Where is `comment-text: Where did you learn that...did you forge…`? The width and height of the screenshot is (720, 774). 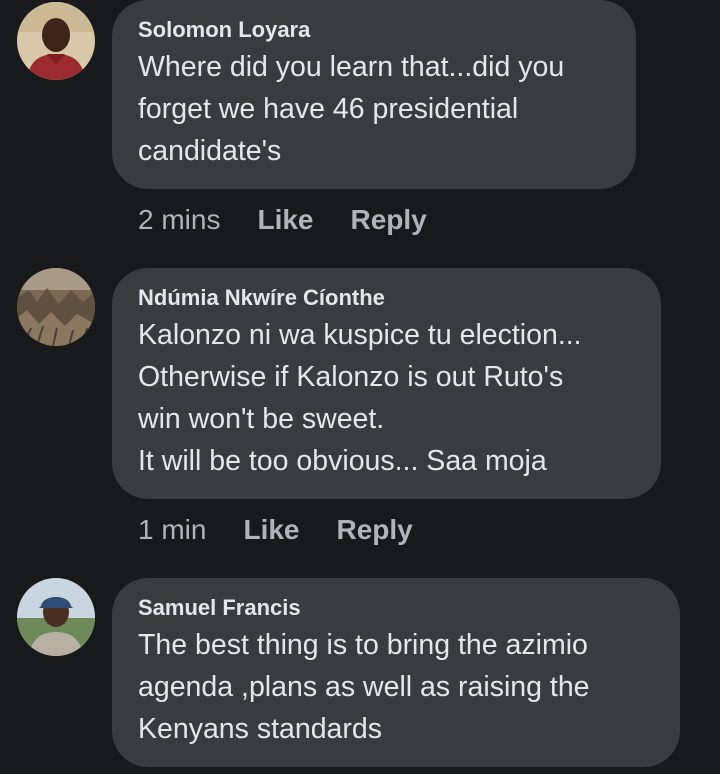 comment-text: Where did you learn that...did you forge… is located at coordinates (351, 109).